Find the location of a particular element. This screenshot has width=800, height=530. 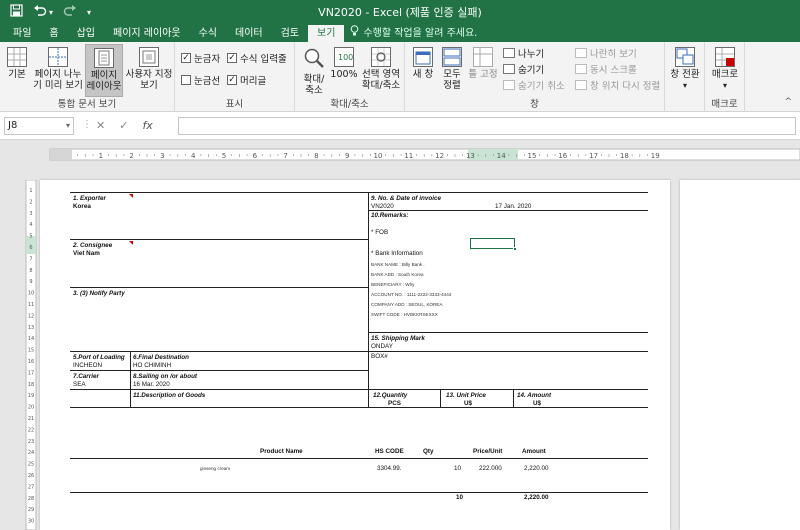

customize-toolbar-icon: ▾ is located at coordinates (89, 12).